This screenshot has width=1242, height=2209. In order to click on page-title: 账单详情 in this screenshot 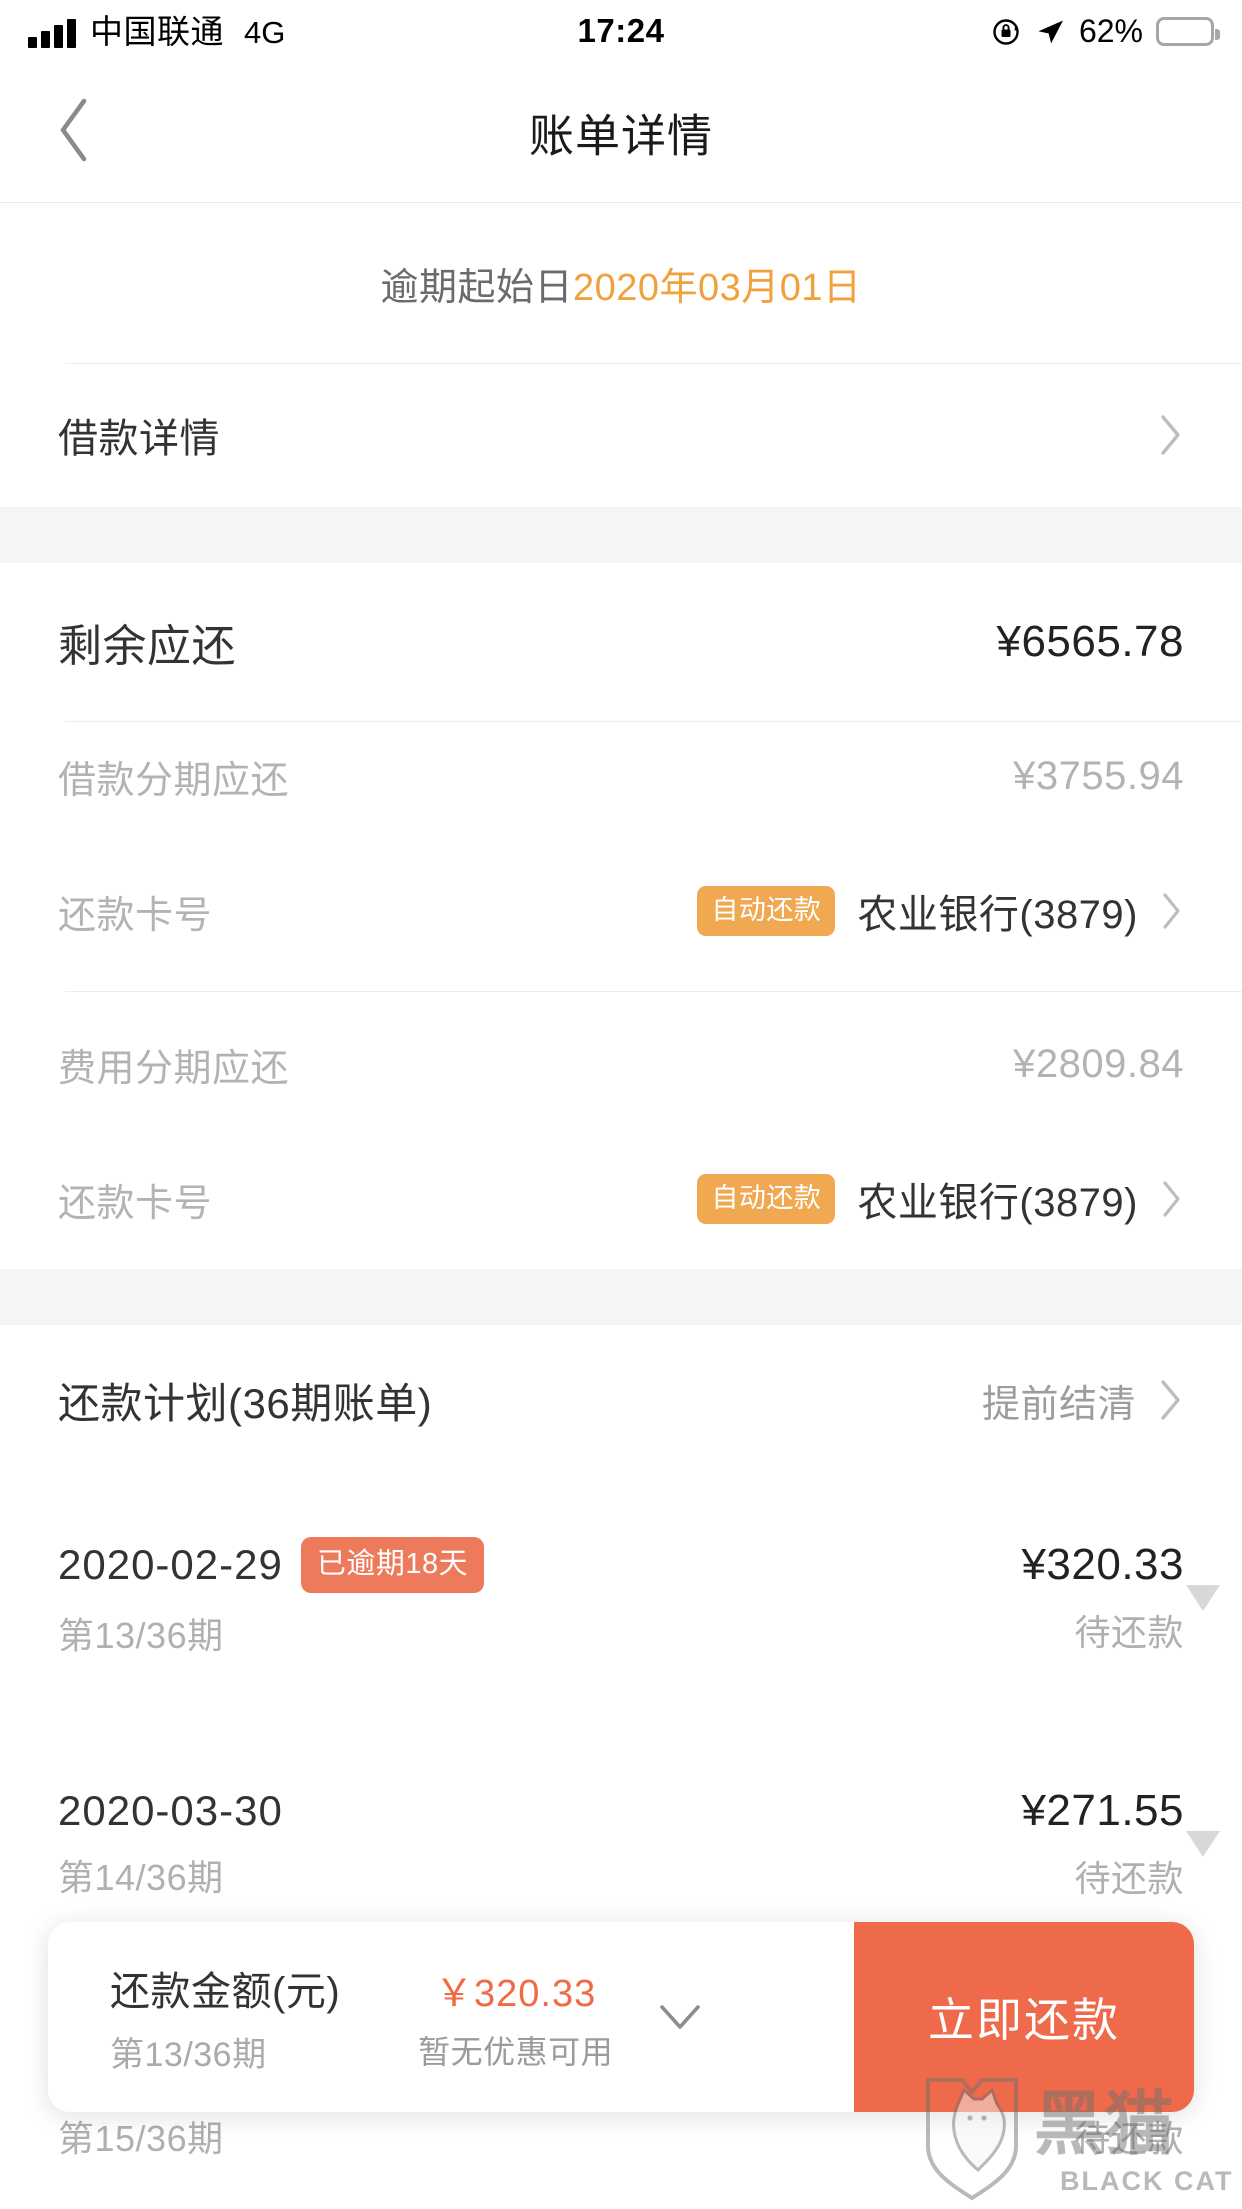, I will do `click(620, 136)`.